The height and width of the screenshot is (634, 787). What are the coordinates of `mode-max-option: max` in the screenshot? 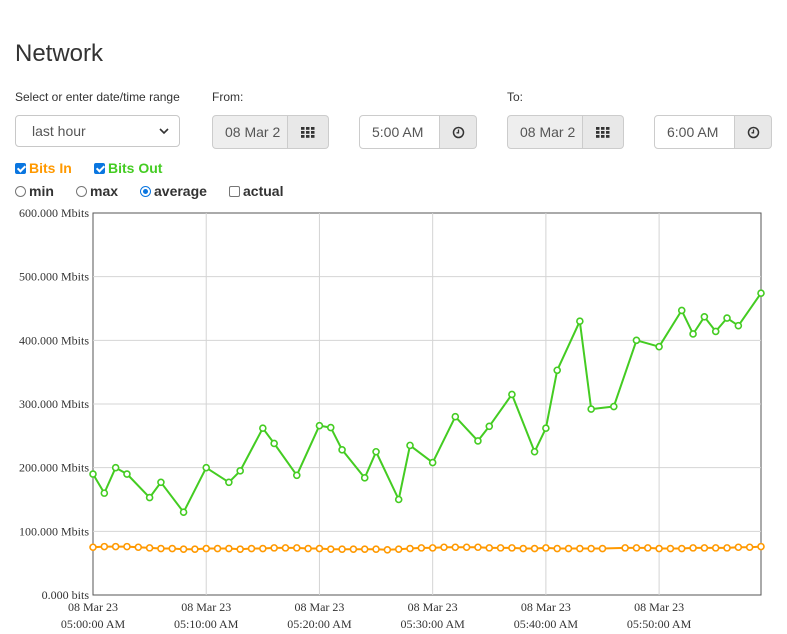 It's located at (97, 191).